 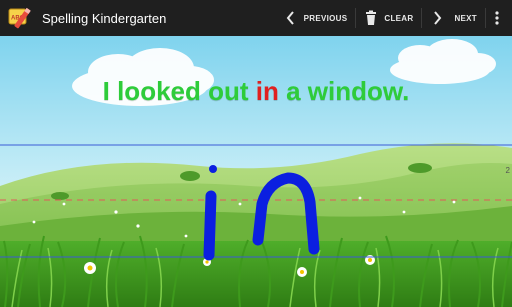 I want to click on clear-button: CLEAR, so click(x=388, y=18).